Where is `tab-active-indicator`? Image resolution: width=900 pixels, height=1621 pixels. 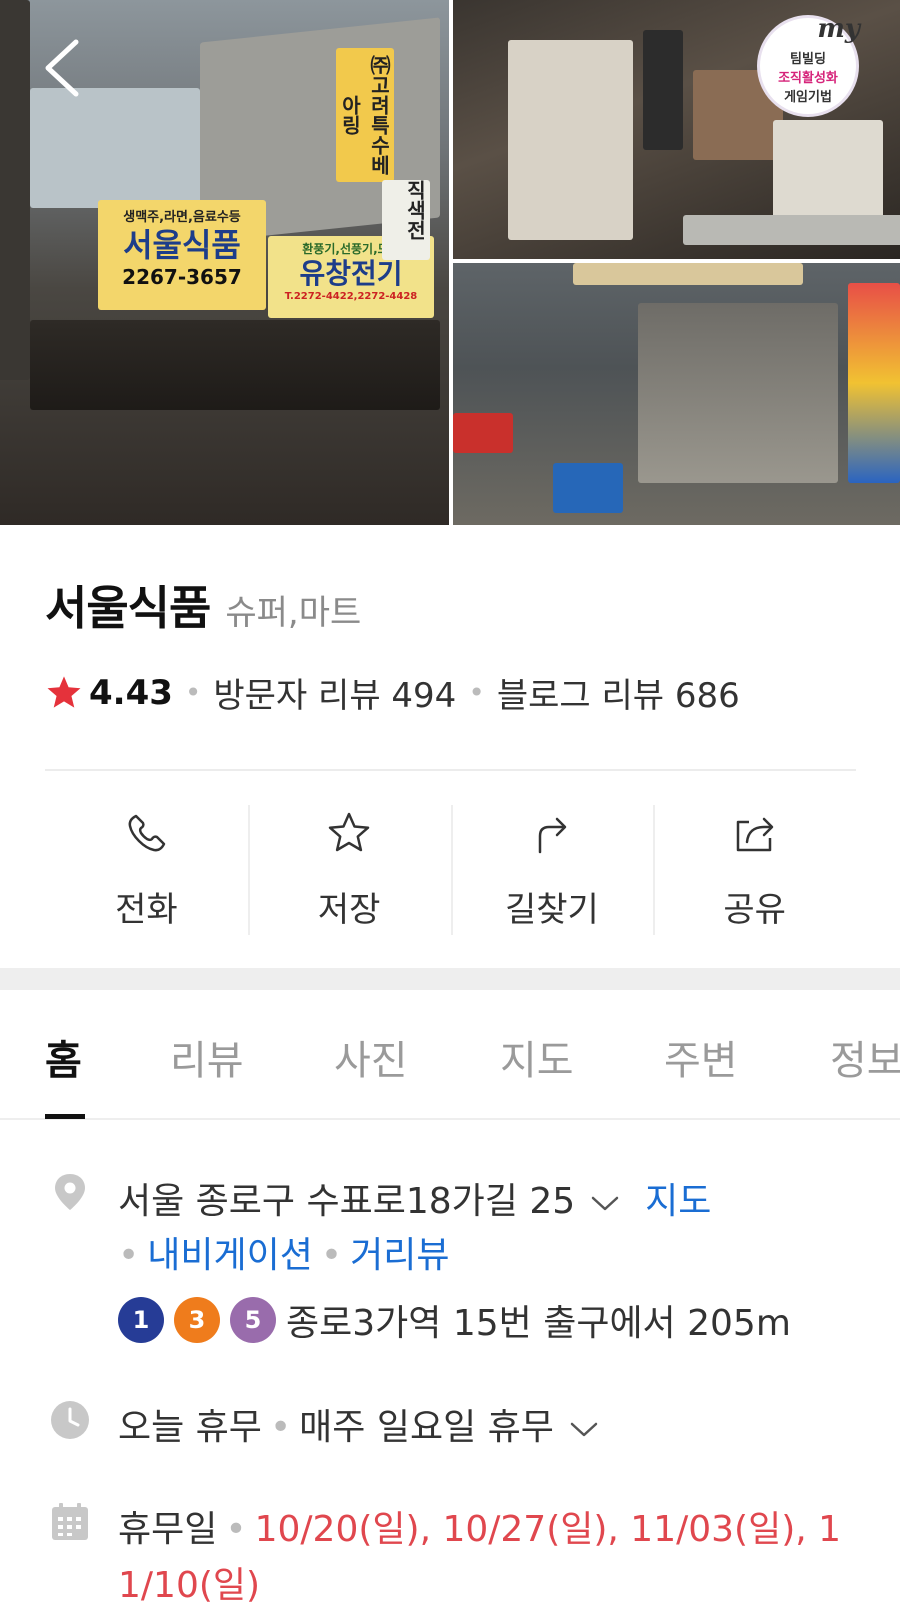 tab-active-indicator is located at coordinates (65, 1116).